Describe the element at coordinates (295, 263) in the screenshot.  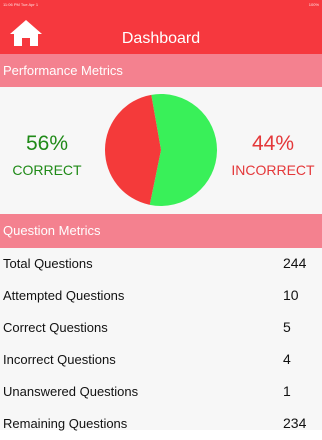
I see `metric-value: 244` at that location.